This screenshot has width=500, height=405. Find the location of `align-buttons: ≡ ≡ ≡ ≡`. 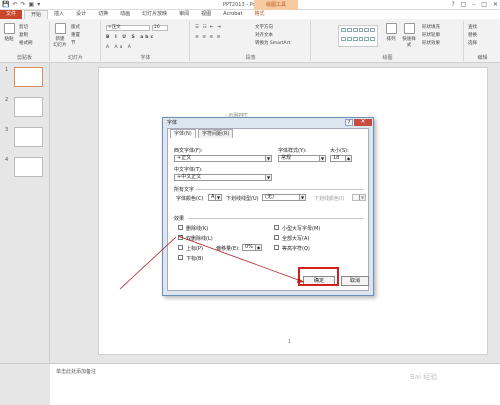

align-buttons: ≡ ≡ ≡ ≡ is located at coordinates (208, 37).